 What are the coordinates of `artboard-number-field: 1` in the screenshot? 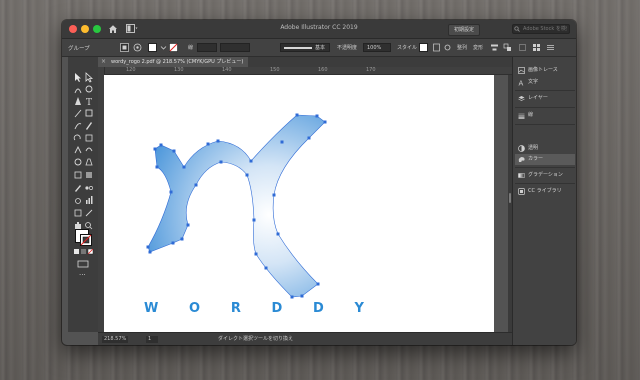 It's located at (152, 339).